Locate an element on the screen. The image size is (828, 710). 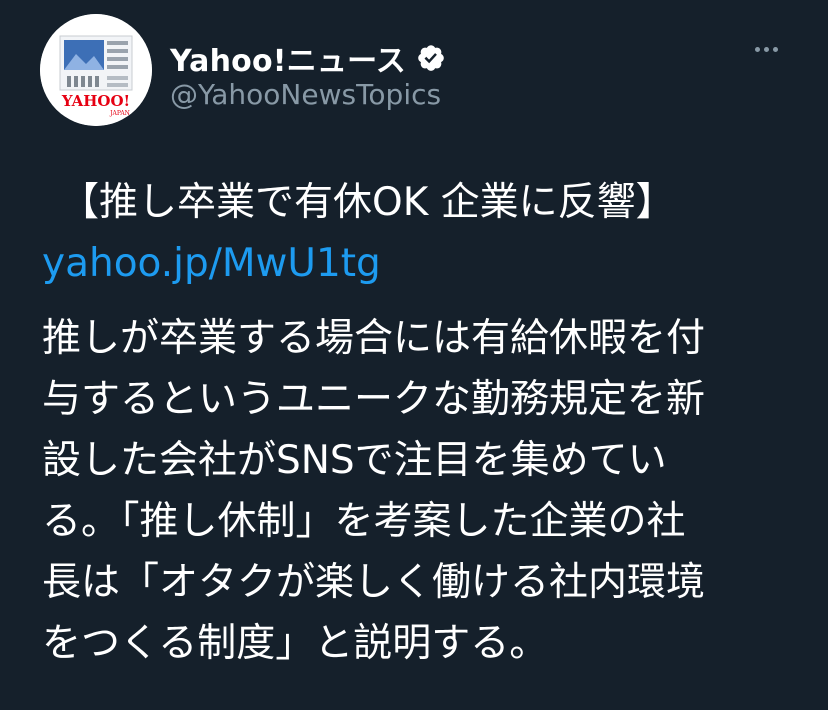
tweet-body-line: 設した会社がSNSで注目を集めてい is located at coordinates (354, 460).